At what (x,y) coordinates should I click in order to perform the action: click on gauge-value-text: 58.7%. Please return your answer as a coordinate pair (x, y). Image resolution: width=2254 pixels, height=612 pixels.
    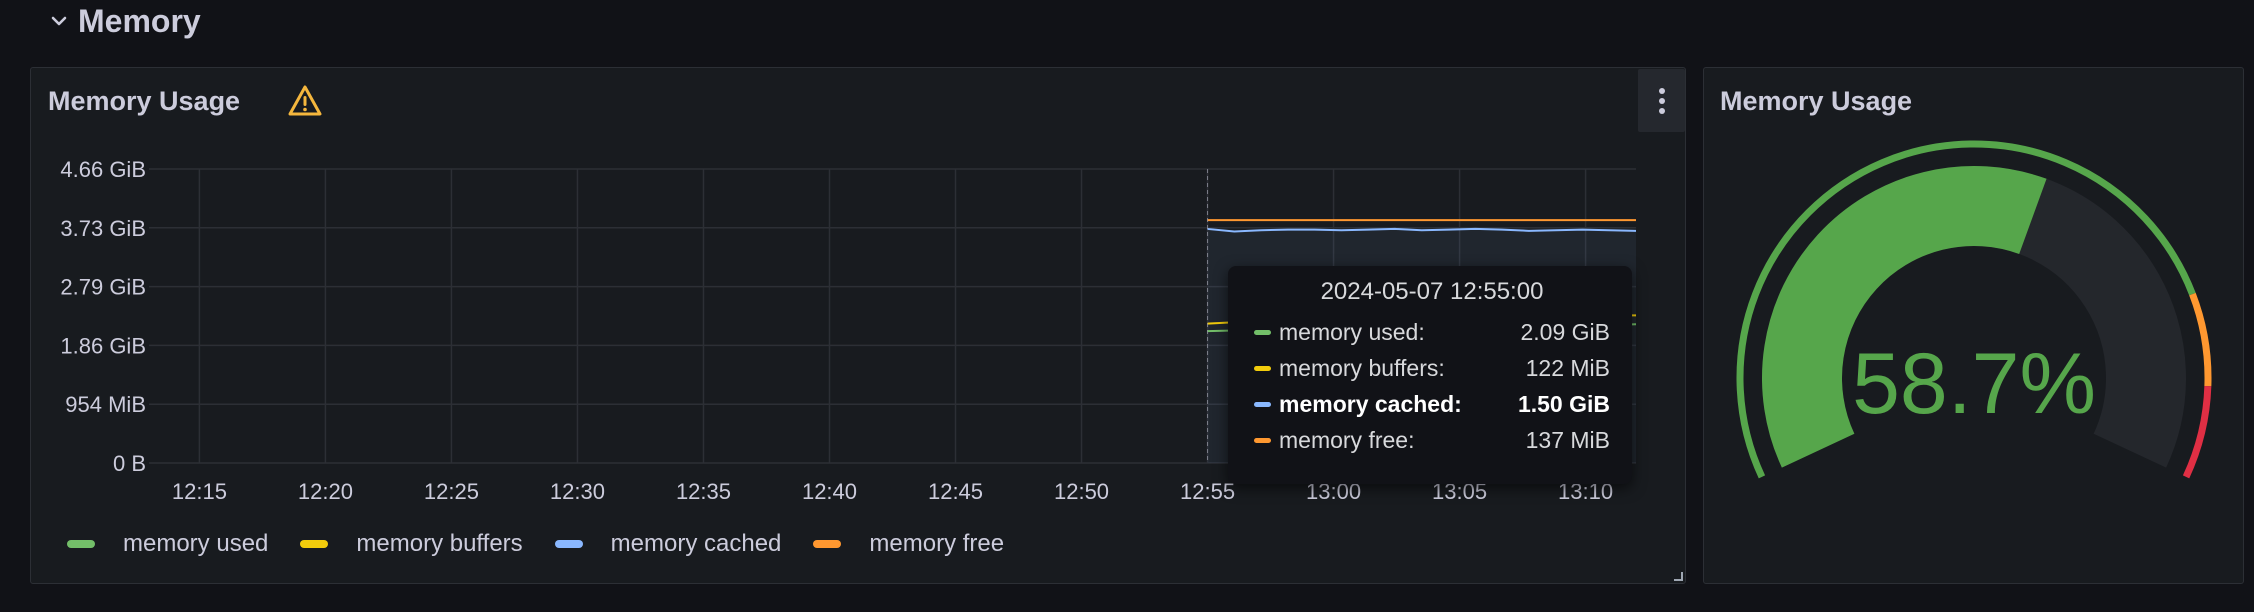
    Looking at the image, I should click on (1974, 384).